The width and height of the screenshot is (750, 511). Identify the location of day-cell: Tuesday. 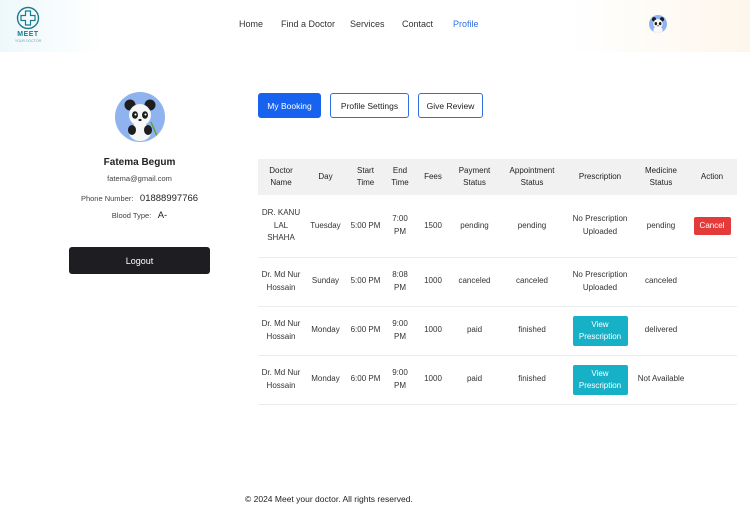
(325, 226).